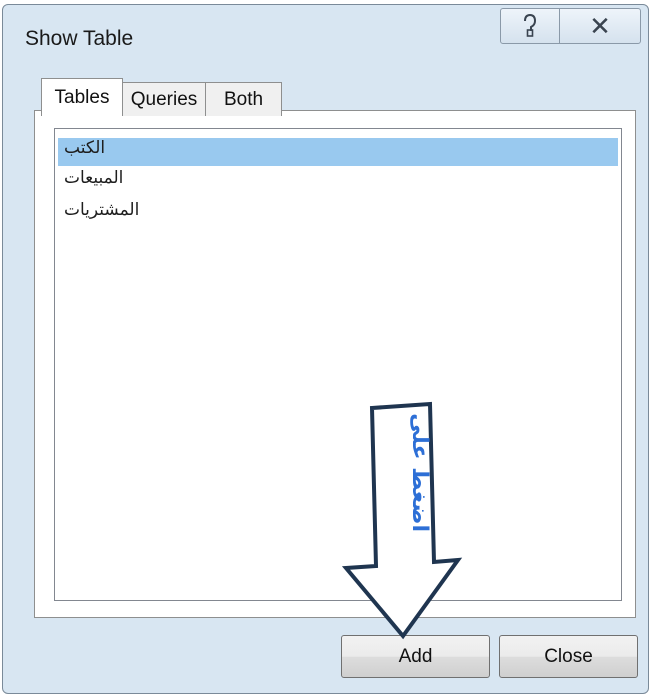  I want to click on dialog-title: Show Table, so click(79, 38).